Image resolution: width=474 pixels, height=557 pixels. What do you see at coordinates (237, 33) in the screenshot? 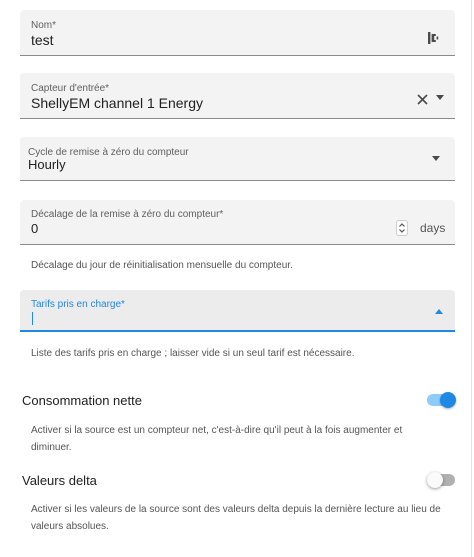
I see `name-field: Nom* test` at bounding box center [237, 33].